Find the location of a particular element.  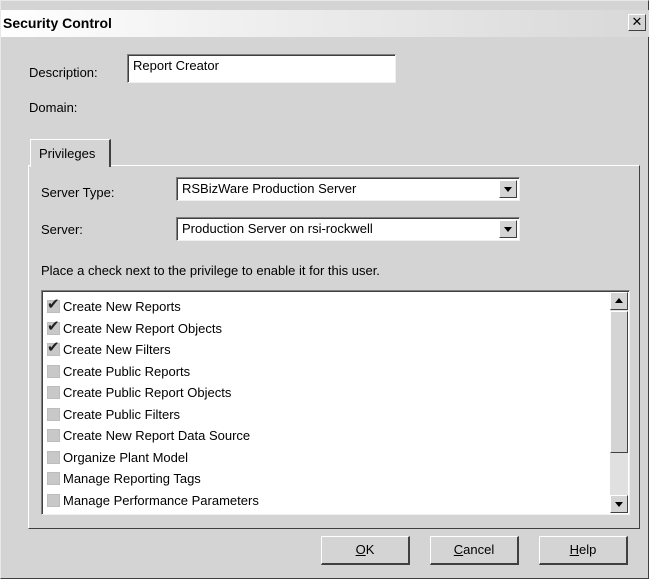

scroll-up-icon is located at coordinates (619, 300).